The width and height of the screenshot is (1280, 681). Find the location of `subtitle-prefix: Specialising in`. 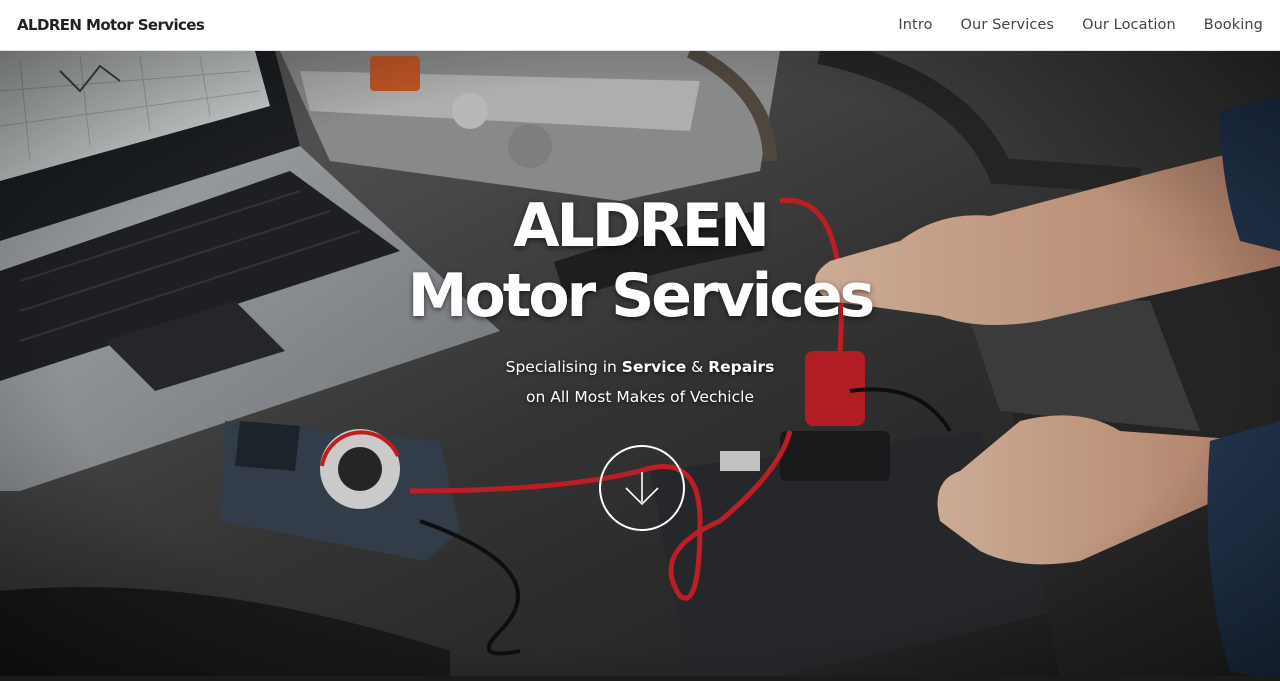

subtitle-prefix: Specialising in is located at coordinates (563, 367).